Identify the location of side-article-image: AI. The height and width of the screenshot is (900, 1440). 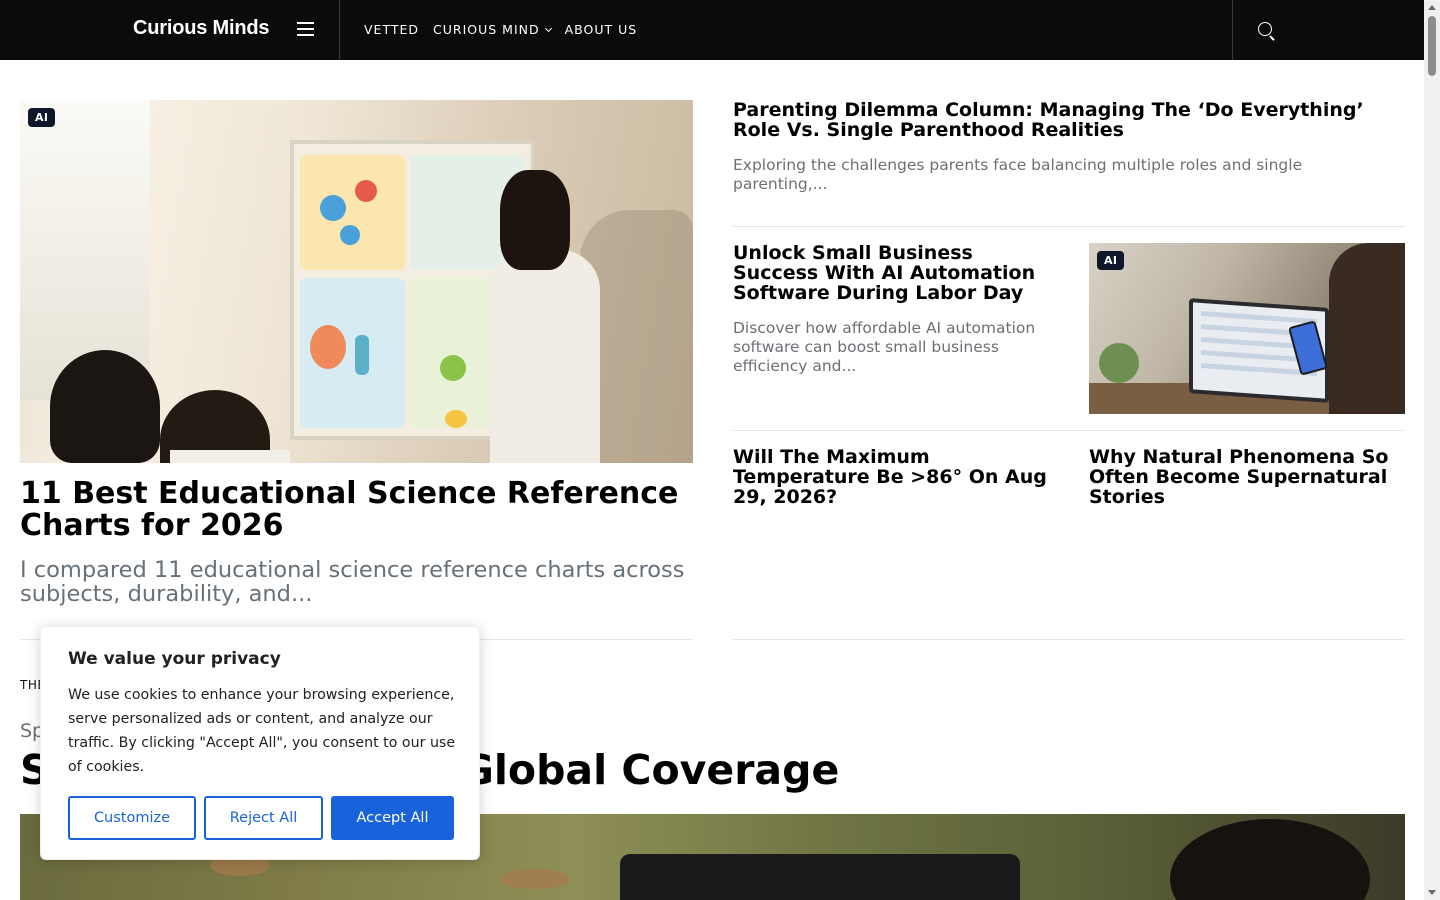
(1247, 328).